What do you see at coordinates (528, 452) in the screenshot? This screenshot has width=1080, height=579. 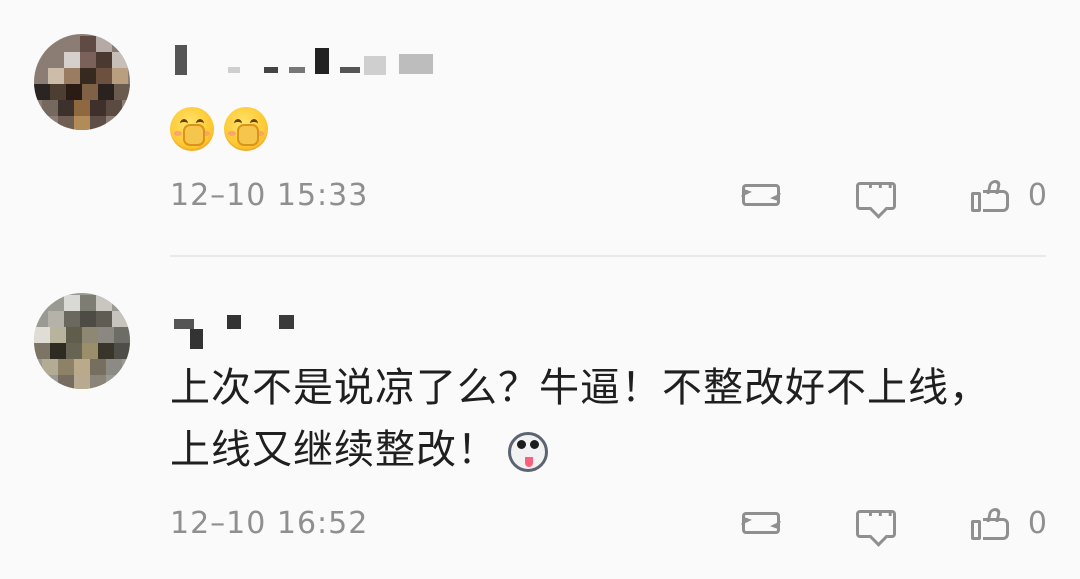 I see `husky-emoji` at bounding box center [528, 452].